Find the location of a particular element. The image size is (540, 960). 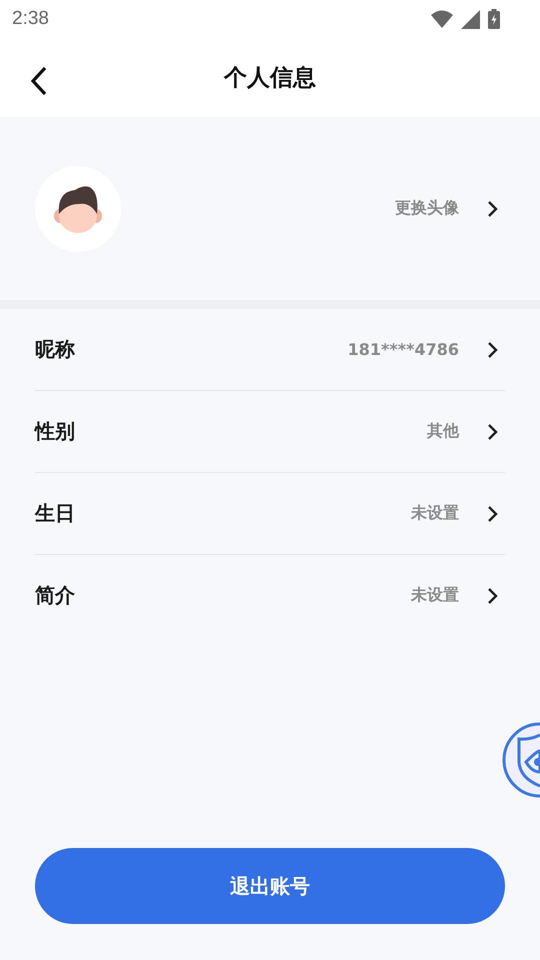

back-icon is located at coordinates (39, 81).